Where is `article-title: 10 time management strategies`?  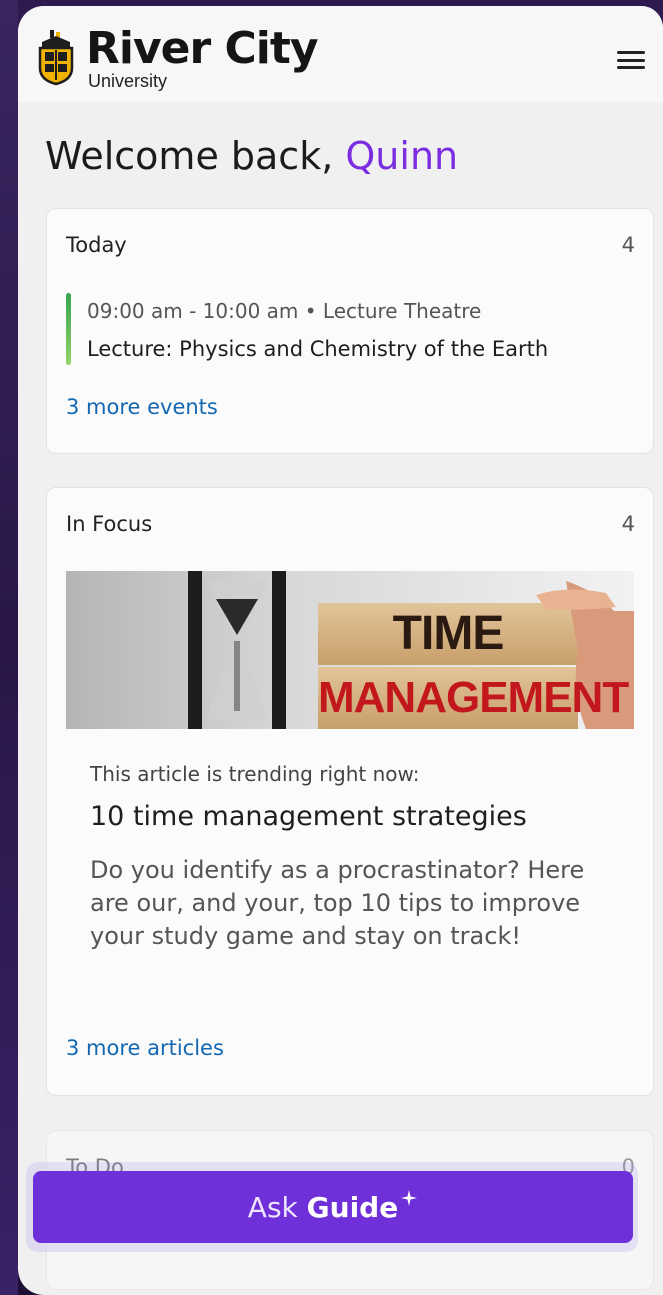
article-title: 10 time management strategies is located at coordinates (308, 816).